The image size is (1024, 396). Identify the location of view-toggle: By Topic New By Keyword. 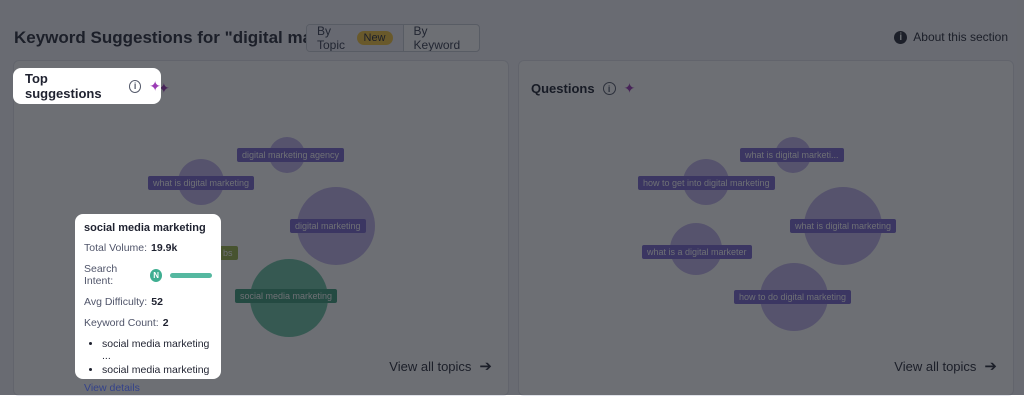
(393, 38).